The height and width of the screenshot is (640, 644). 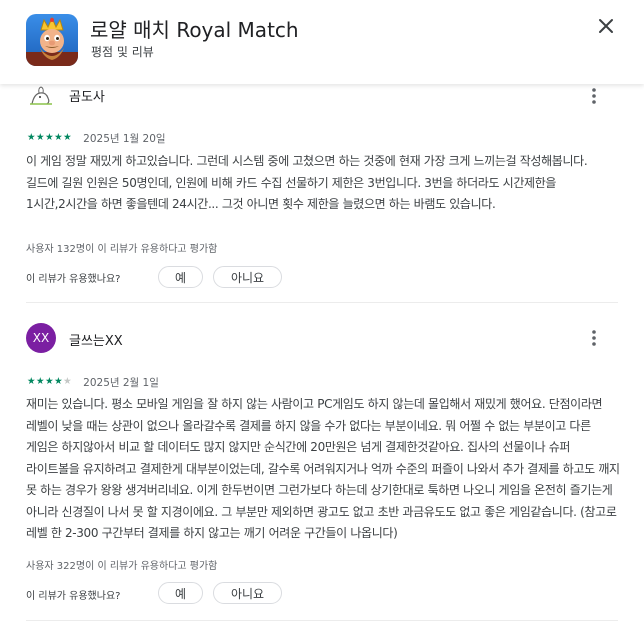 I want to click on review-author: 곰도사, so click(x=87, y=97).